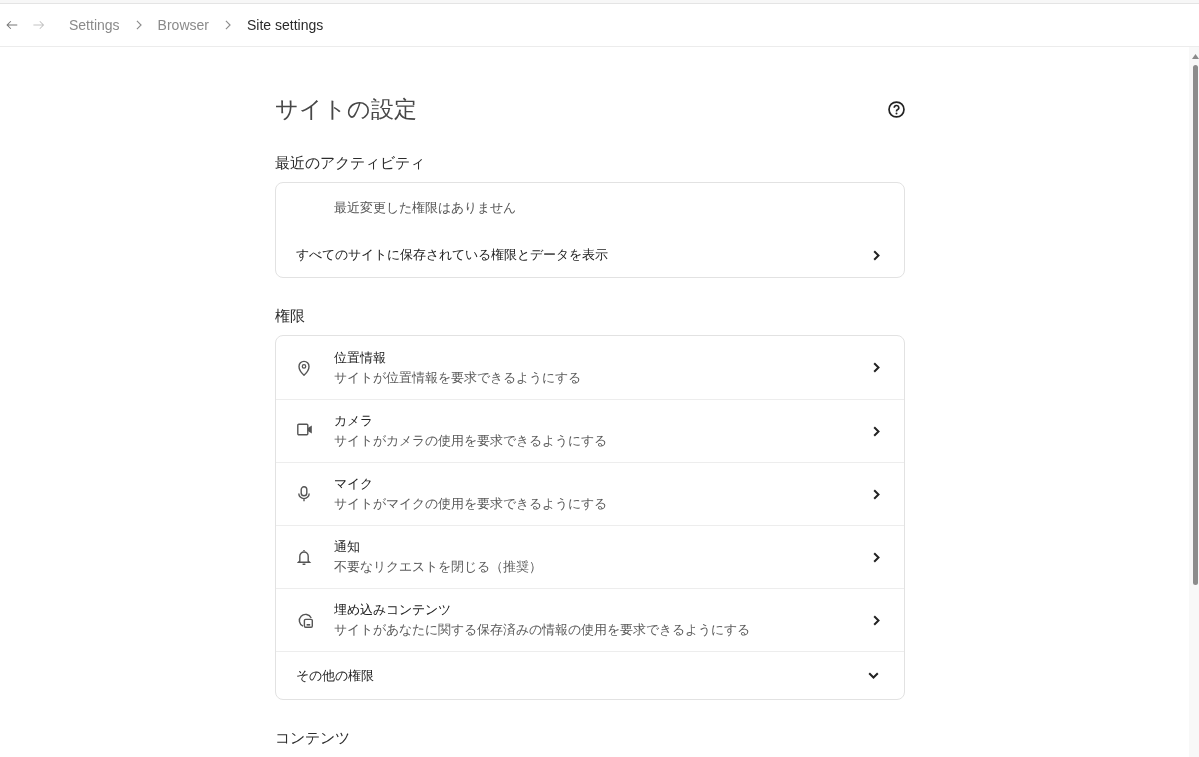 The height and width of the screenshot is (757, 1199). I want to click on permission-item: カメラ サイトがカメラの使用を要求できるようにする, so click(590, 430).